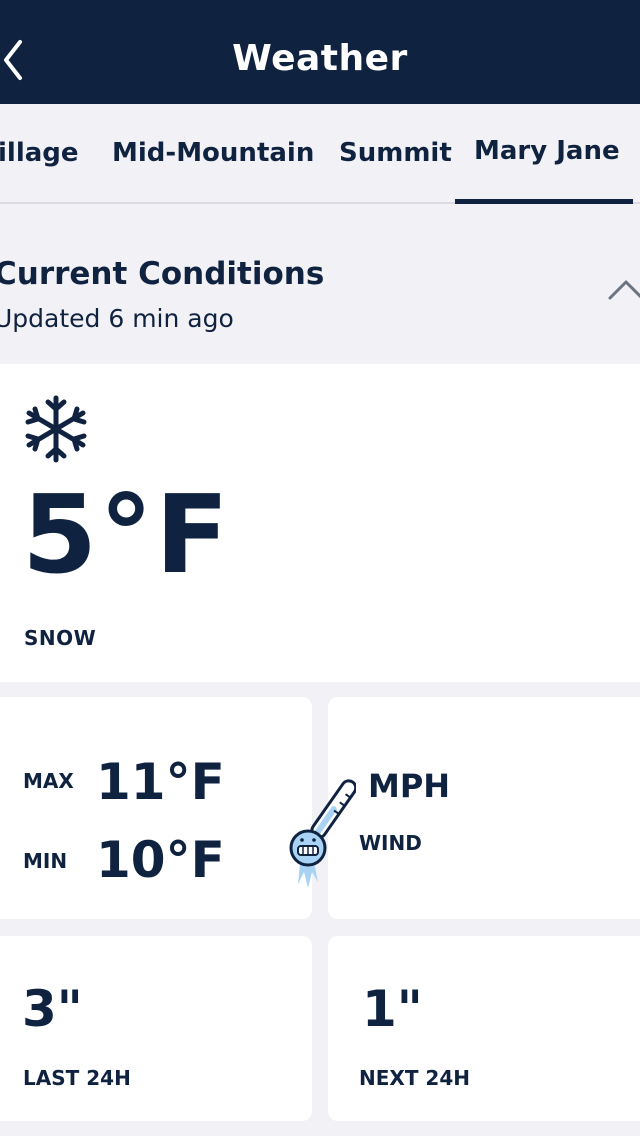 This screenshot has height=1136, width=640. What do you see at coordinates (392, 1009) in the screenshot?
I see `snowfall-next-value: 1"` at bounding box center [392, 1009].